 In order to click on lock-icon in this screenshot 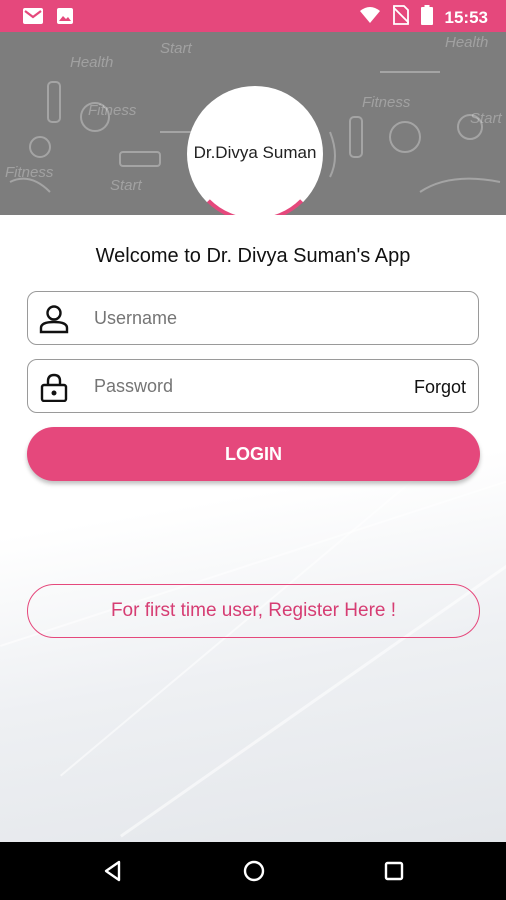, I will do `click(54, 387)`.